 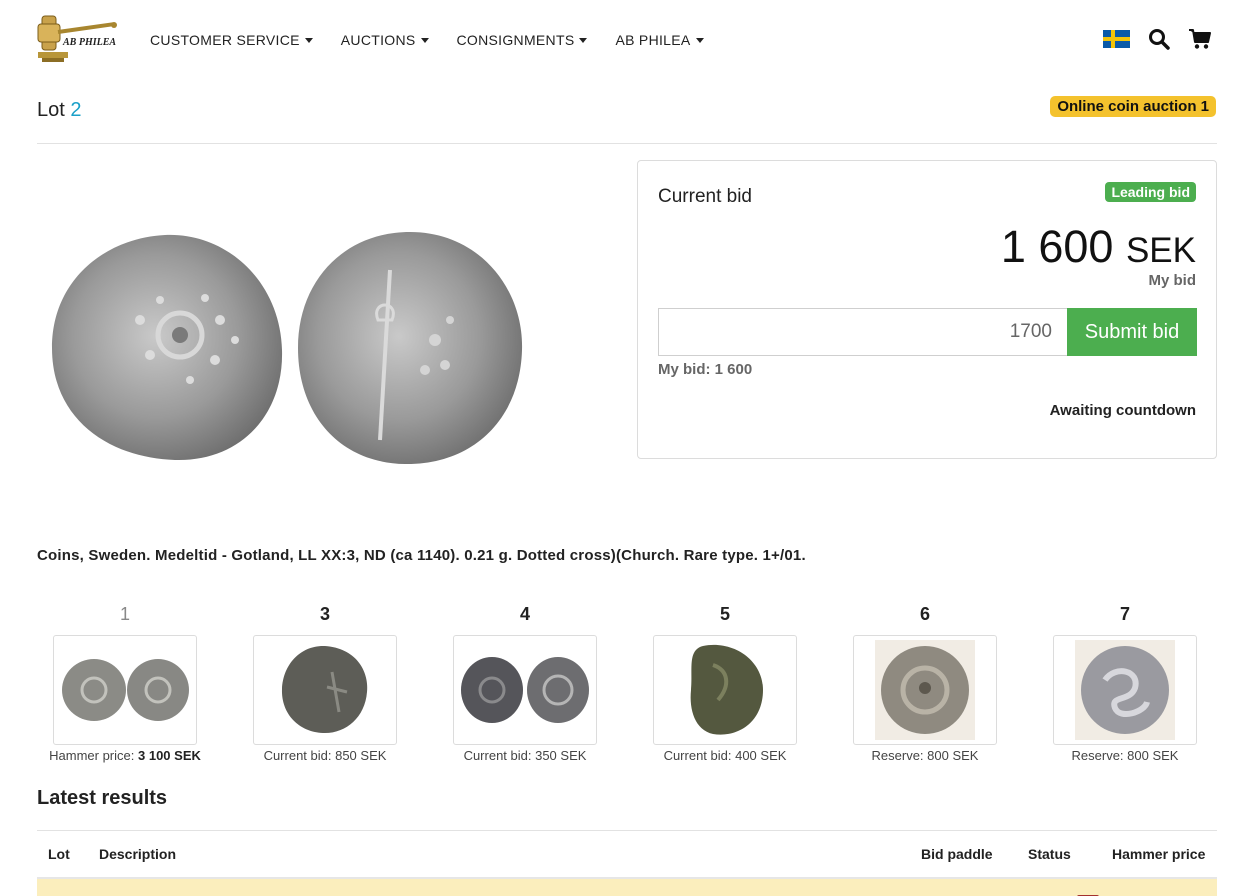 What do you see at coordinates (1057, 246) in the screenshot?
I see `bid-value: 1 600` at bounding box center [1057, 246].